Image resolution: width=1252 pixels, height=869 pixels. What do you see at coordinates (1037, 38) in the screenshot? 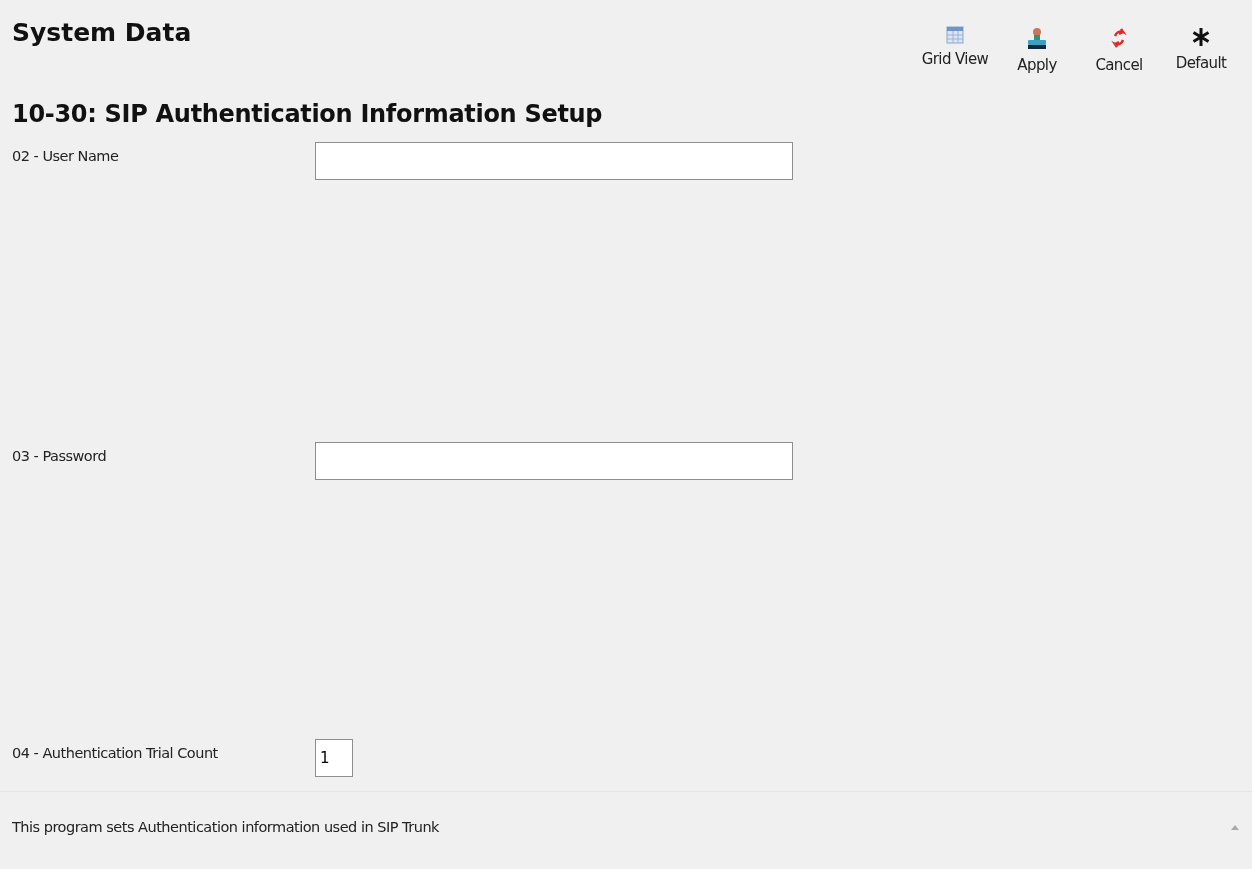
I see `stamp-icon` at bounding box center [1037, 38].